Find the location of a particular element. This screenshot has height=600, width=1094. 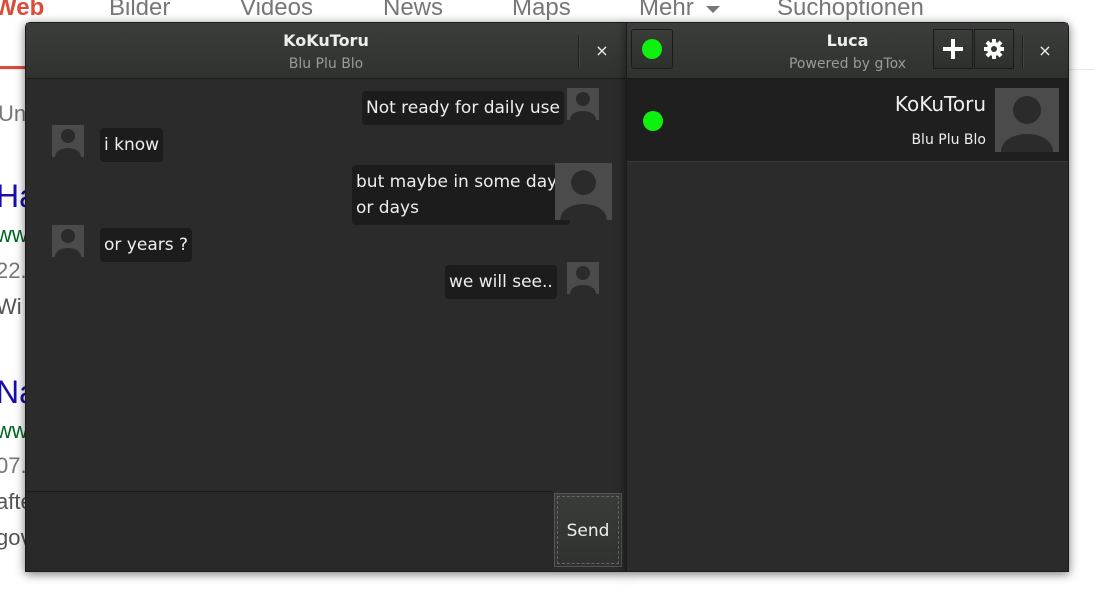

message-line: or days is located at coordinates (387, 208).